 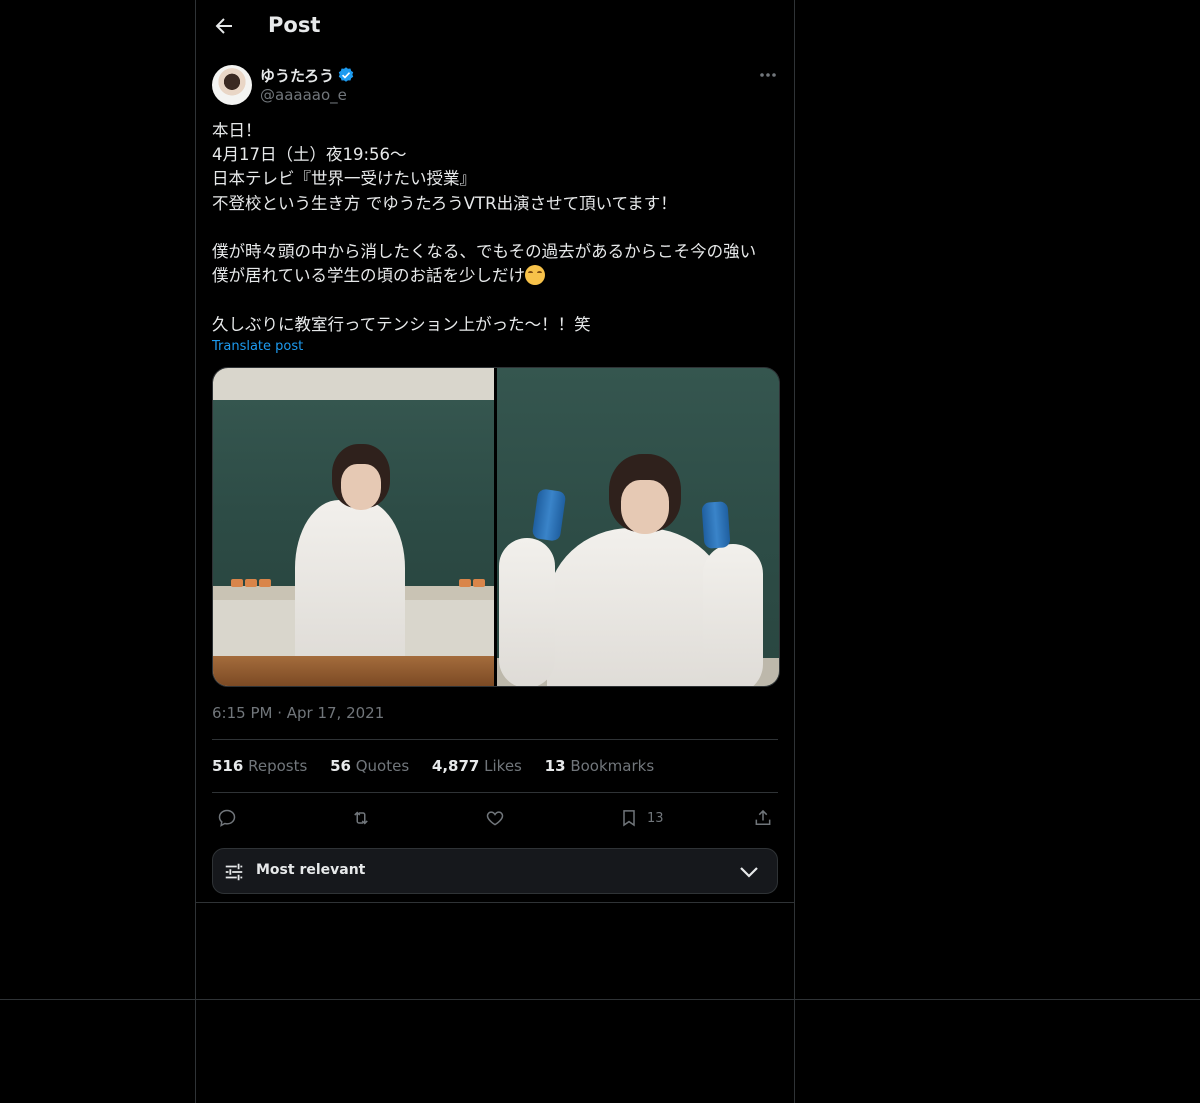 I want to click on post-line-with-emoji: 僕が居れている学生の頃のお話を少しだけ, so click(x=495, y=276).